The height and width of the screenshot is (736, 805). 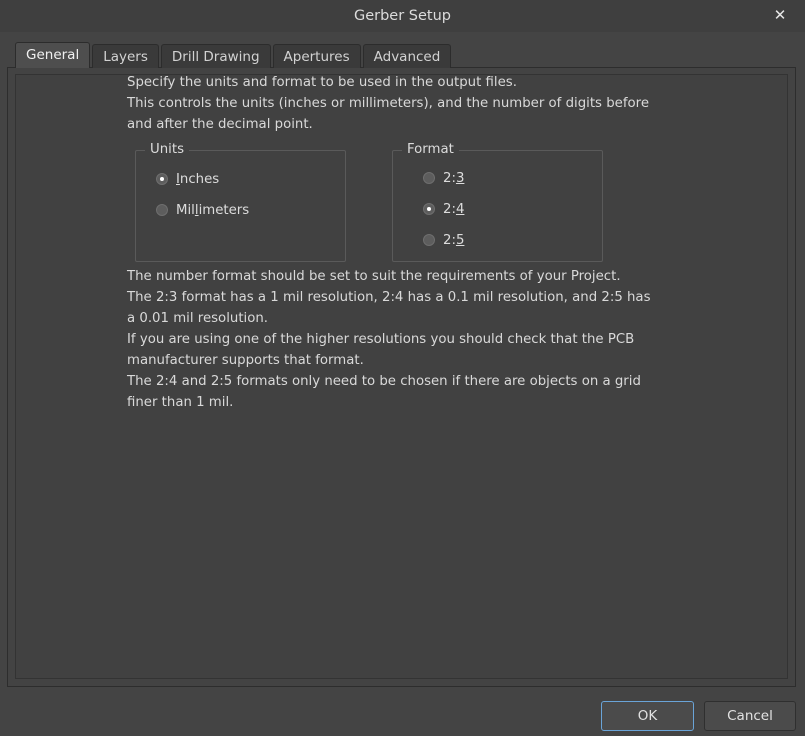 I want to click on window-title: Gerber Setup, so click(x=402, y=16).